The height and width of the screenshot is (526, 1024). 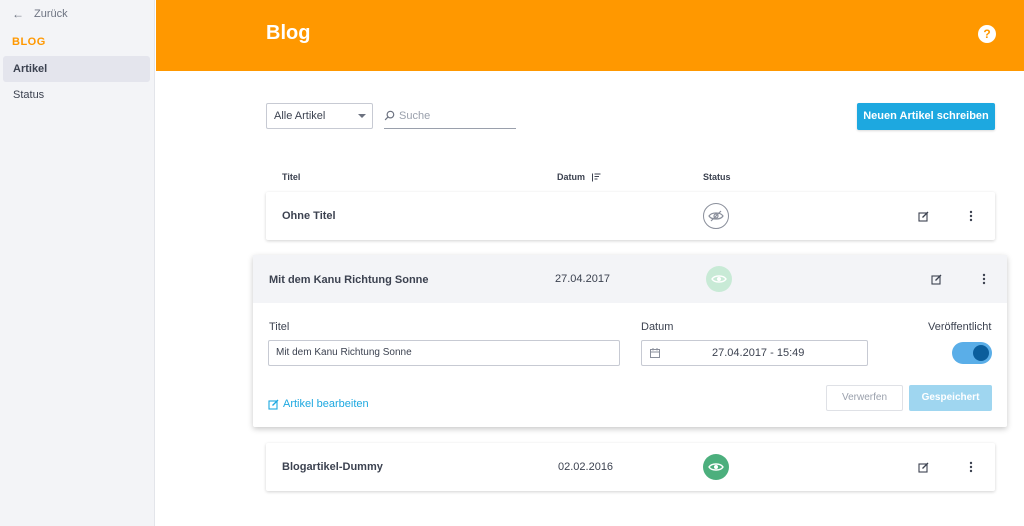 I want to click on sidebar-item-status: Status, so click(x=76, y=95).